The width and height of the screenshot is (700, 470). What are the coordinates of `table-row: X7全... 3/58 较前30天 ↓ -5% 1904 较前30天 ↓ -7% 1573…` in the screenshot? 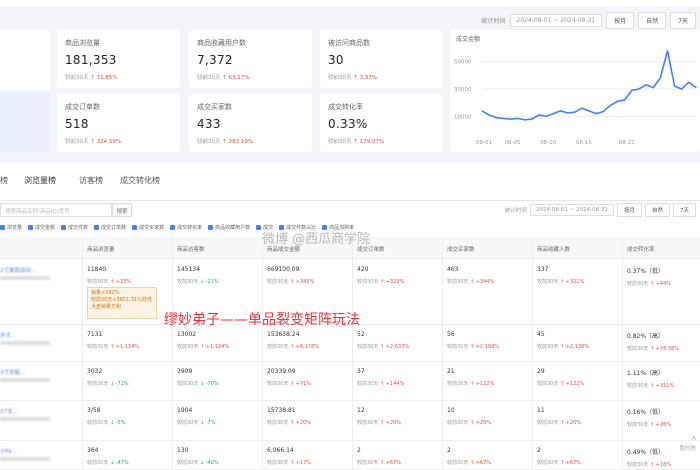 It's located at (350, 421).